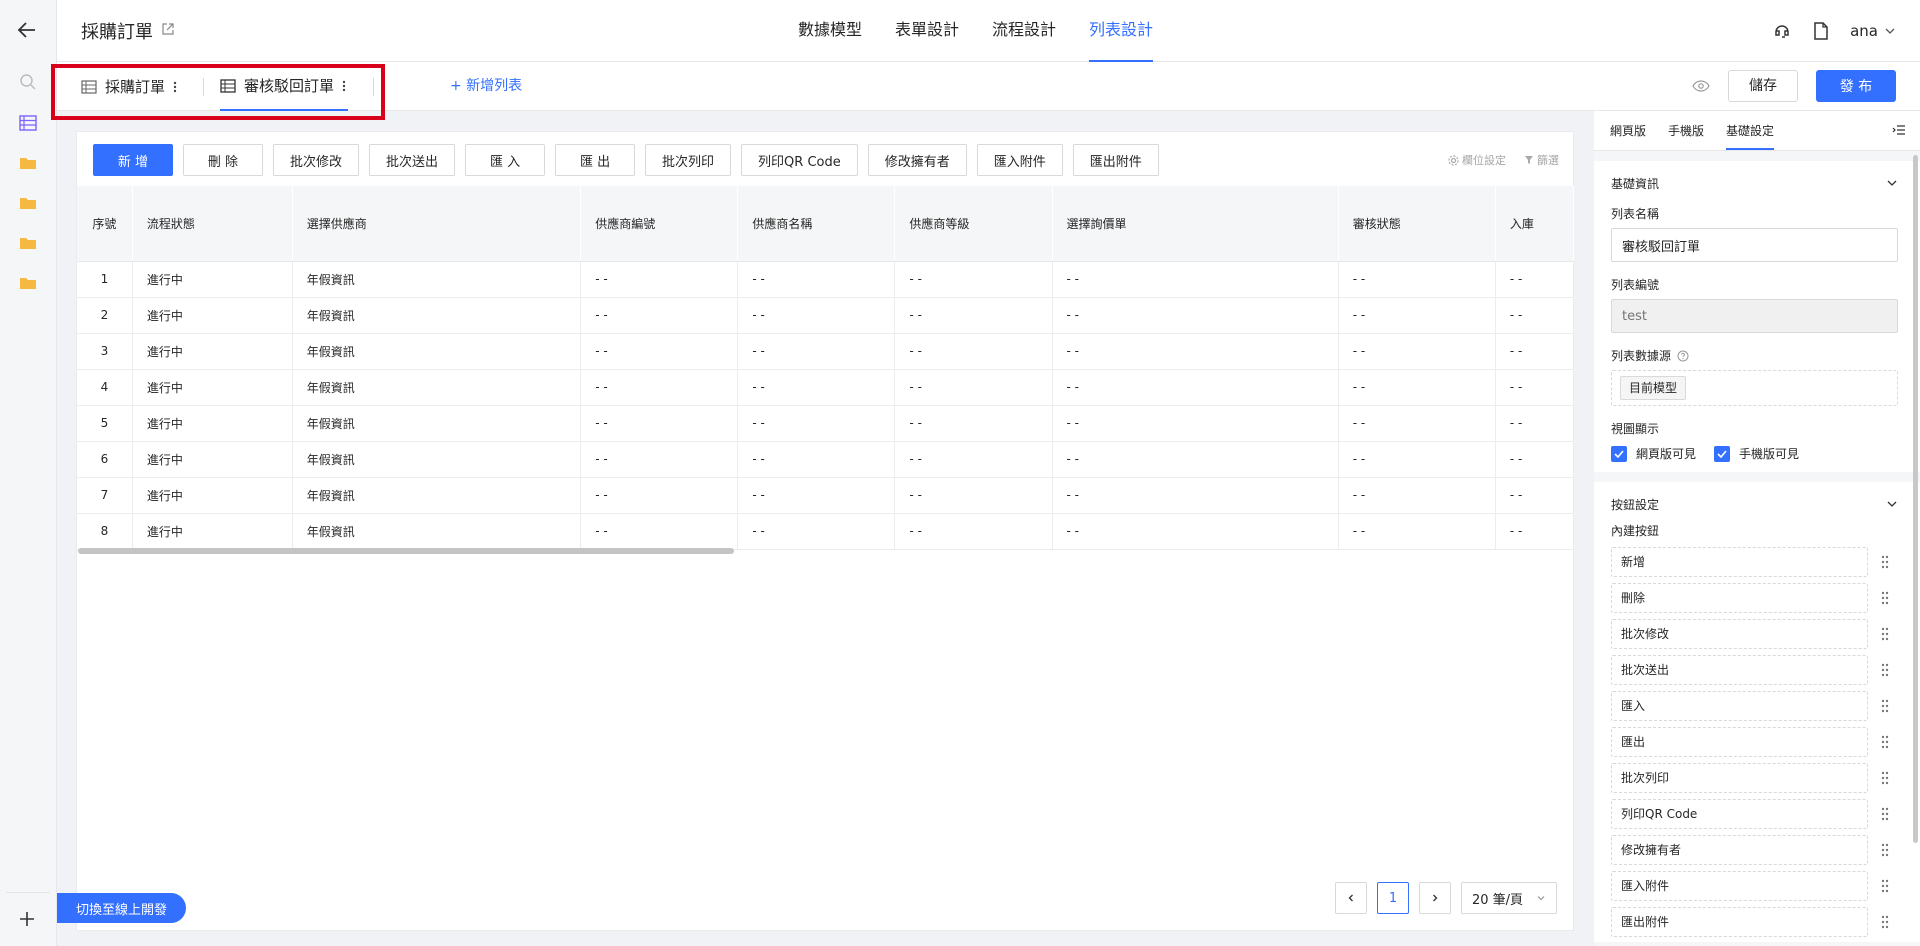 Image resolution: width=1920 pixels, height=946 pixels. What do you see at coordinates (1635, 183) in the screenshot?
I see `section-title: 基礎資訊` at bounding box center [1635, 183].